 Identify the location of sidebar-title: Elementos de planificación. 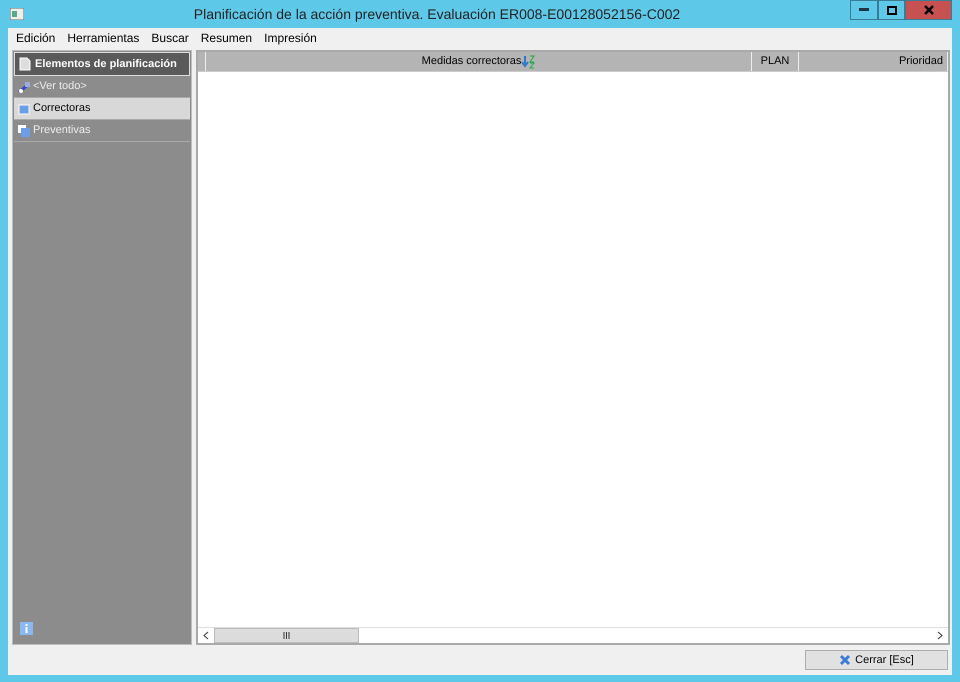
(106, 64).